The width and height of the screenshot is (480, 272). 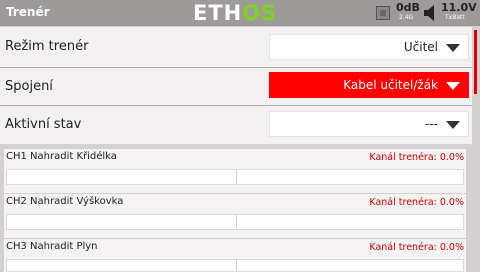 I want to click on rssi-band: 2.4G, so click(x=406, y=17).